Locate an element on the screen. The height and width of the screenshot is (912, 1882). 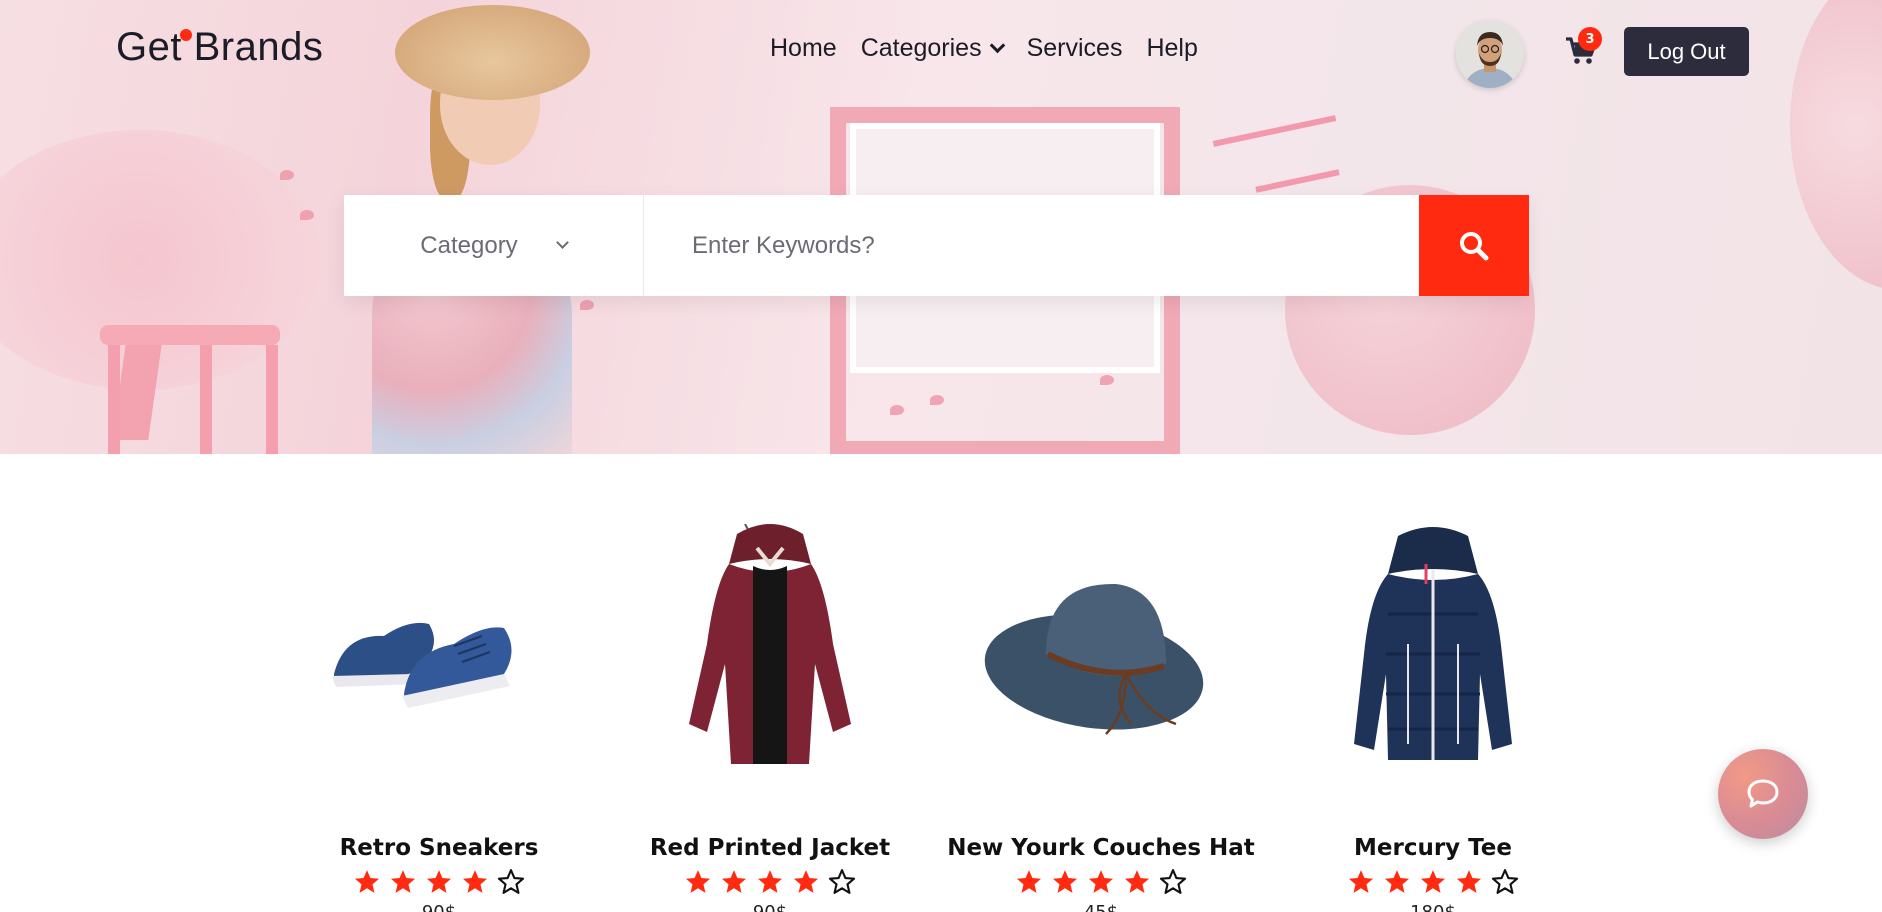
product-card: New Yourk Couches Hat 45$ is located at coordinates (1101, 683).